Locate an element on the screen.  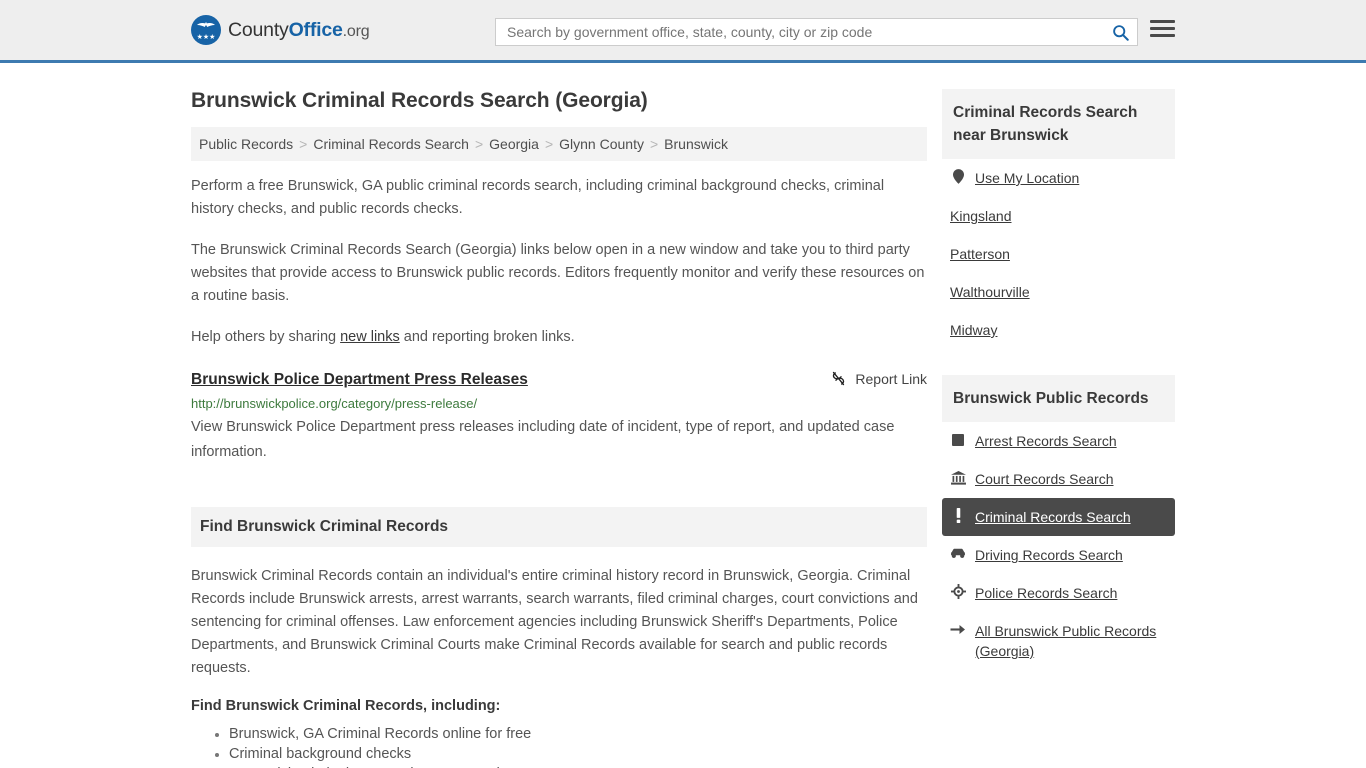
police-badge-icon is located at coordinates (958, 591).